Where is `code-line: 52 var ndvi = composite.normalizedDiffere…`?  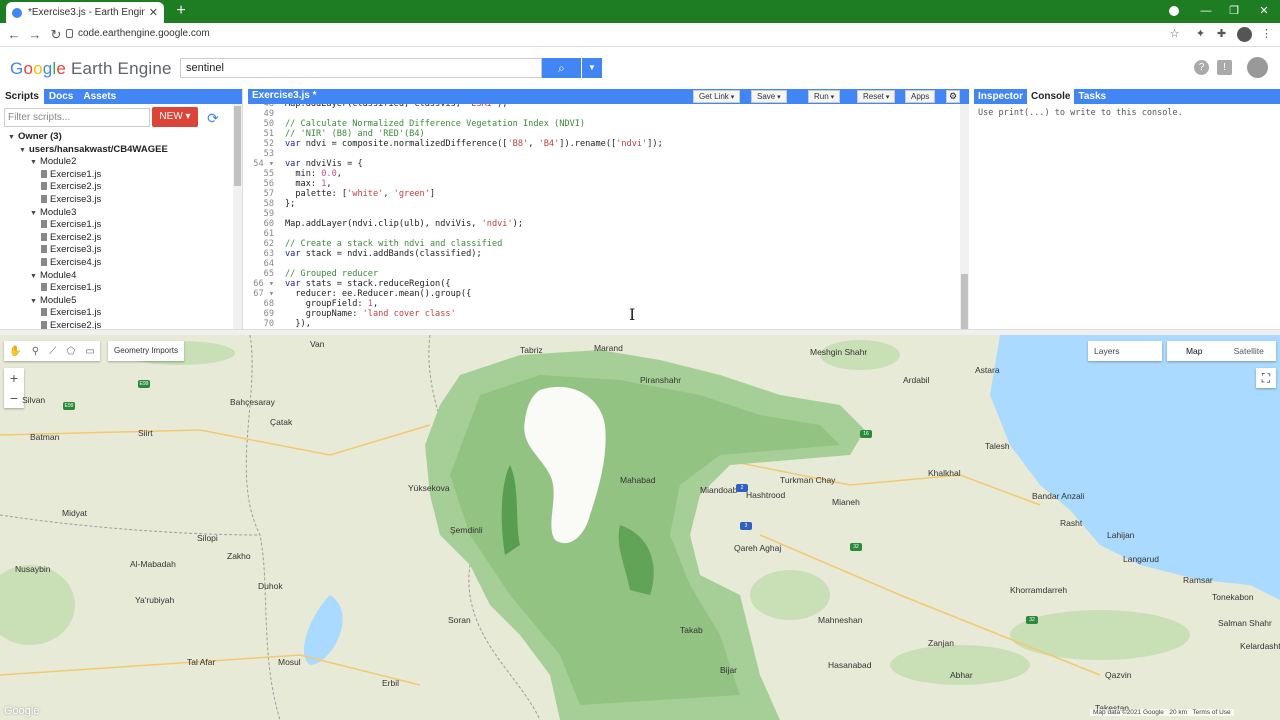 code-line: 52 var ndvi = composite.normalizedDiffere… is located at coordinates (604, 144).